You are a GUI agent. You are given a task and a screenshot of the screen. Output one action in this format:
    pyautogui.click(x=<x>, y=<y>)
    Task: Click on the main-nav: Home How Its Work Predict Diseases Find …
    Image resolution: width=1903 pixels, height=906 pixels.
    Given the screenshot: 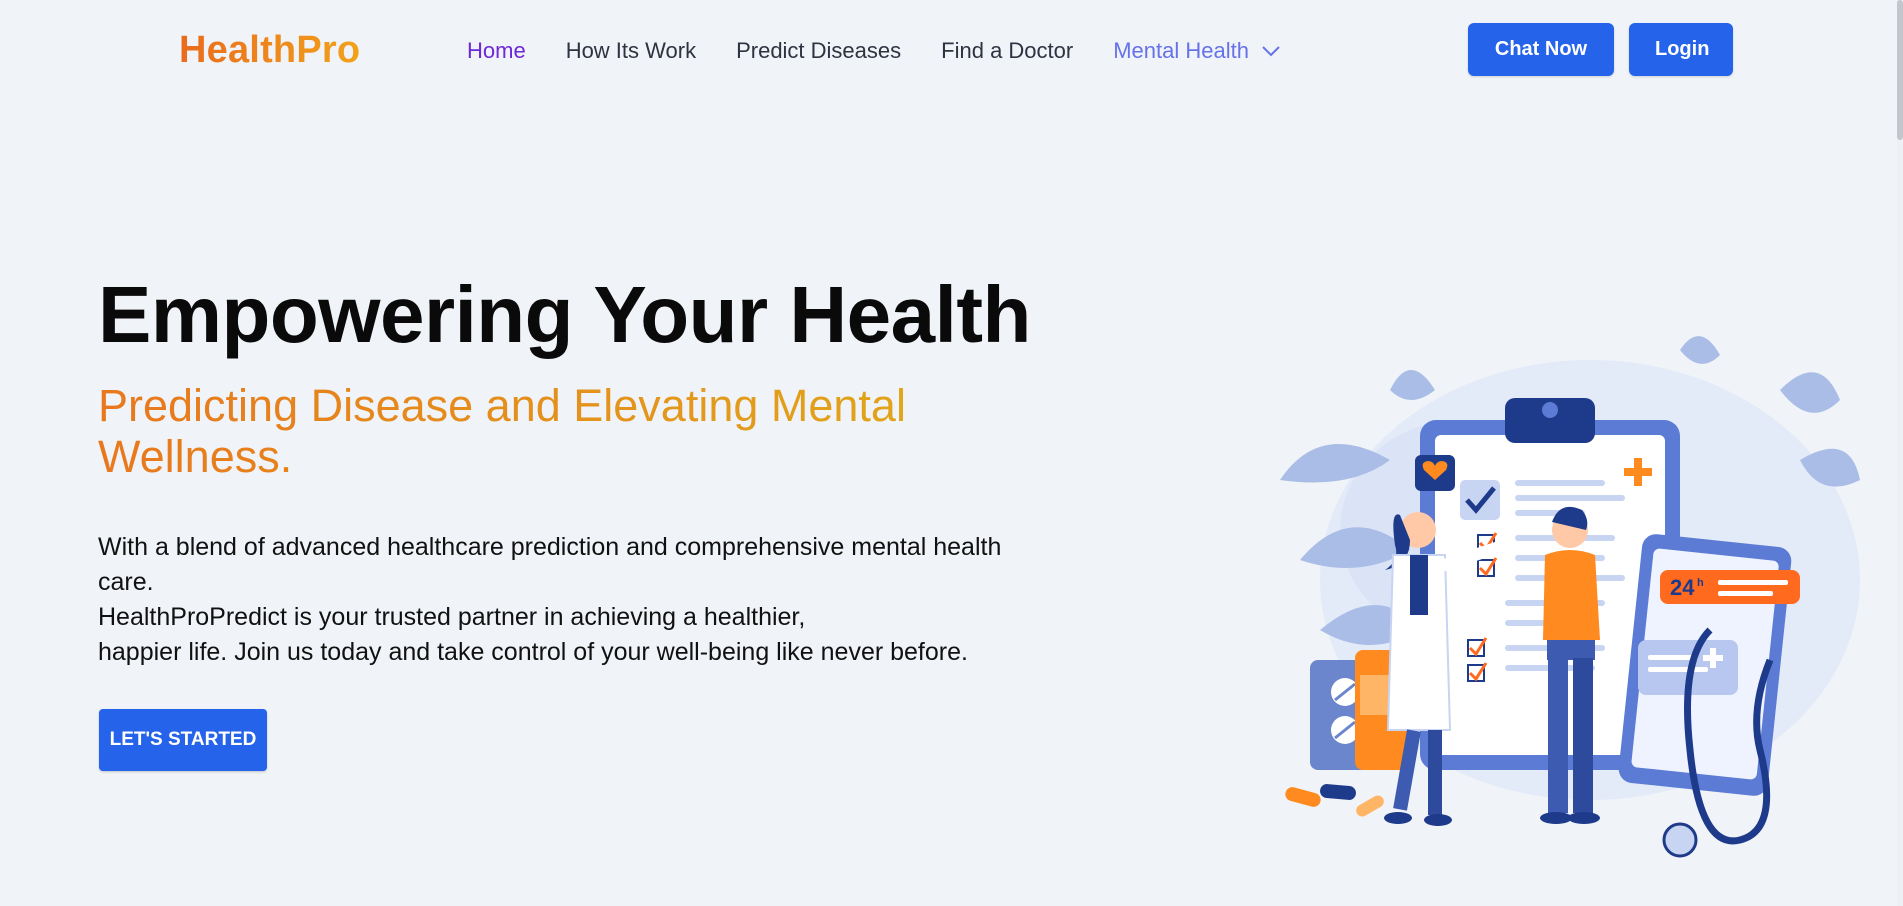 What is the action you would take?
    pyautogui.click(x=874, y=51)
    